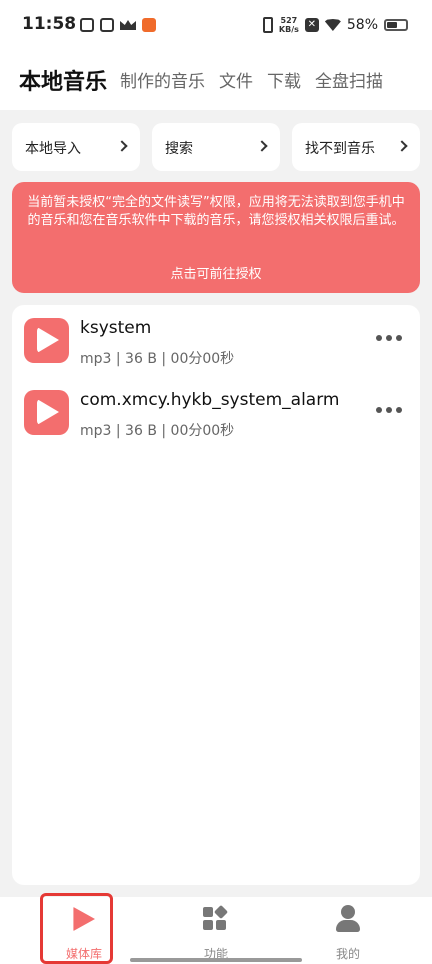  Describe the element at coordinates (216, 147) in the screenshot. I see `search-button: 搜索` at that location.